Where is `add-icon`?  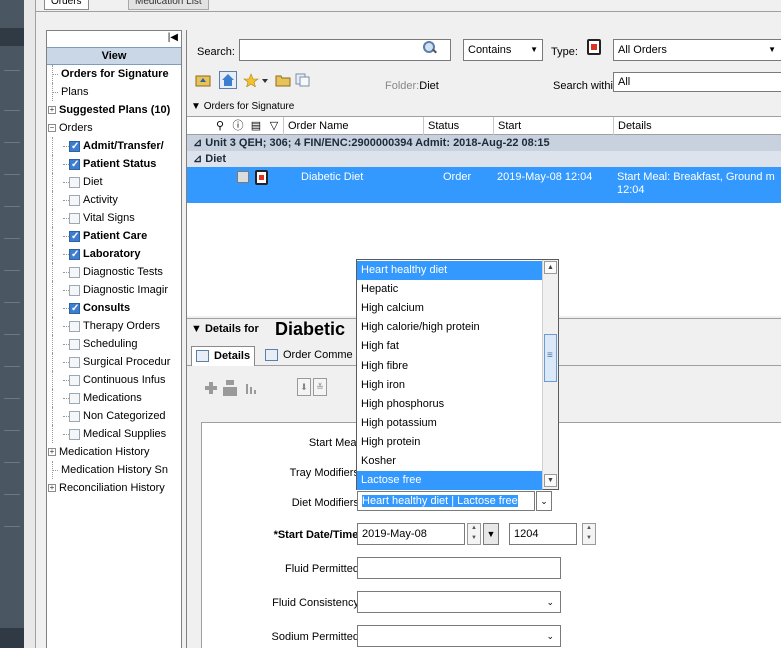
add-icon is located at coordinates (211, 388).